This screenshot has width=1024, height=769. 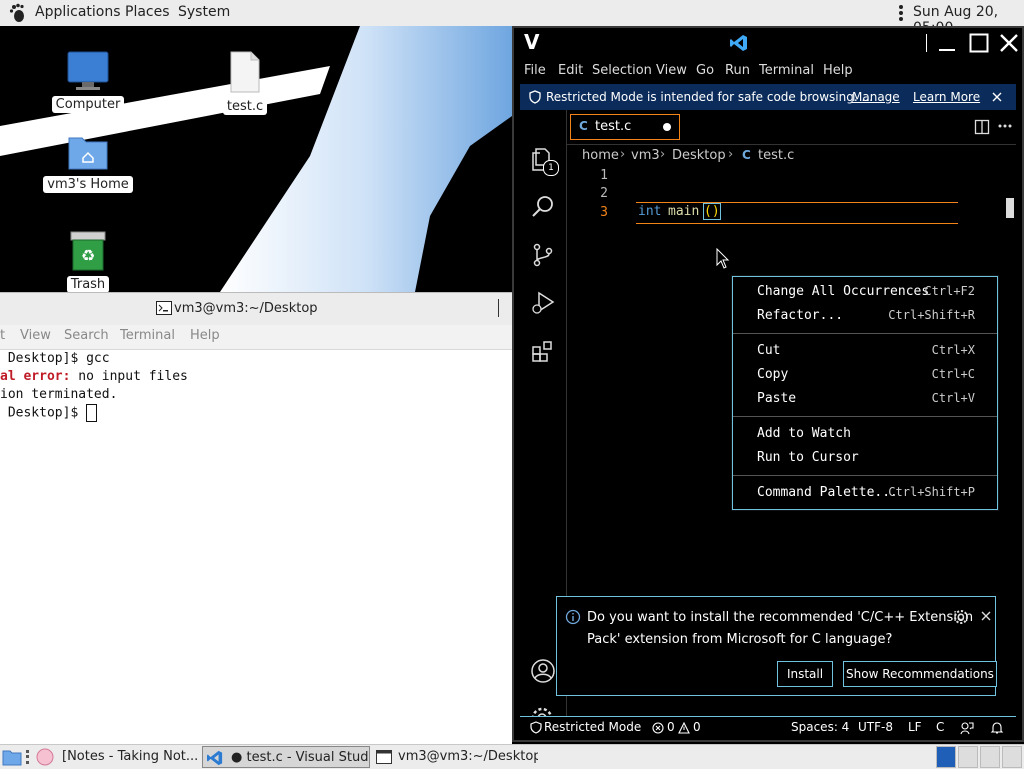 What do you see at coordinates (1005, 126) in the screenshot?
I see `more-actions-icon` at bounding box center [1005, 126].